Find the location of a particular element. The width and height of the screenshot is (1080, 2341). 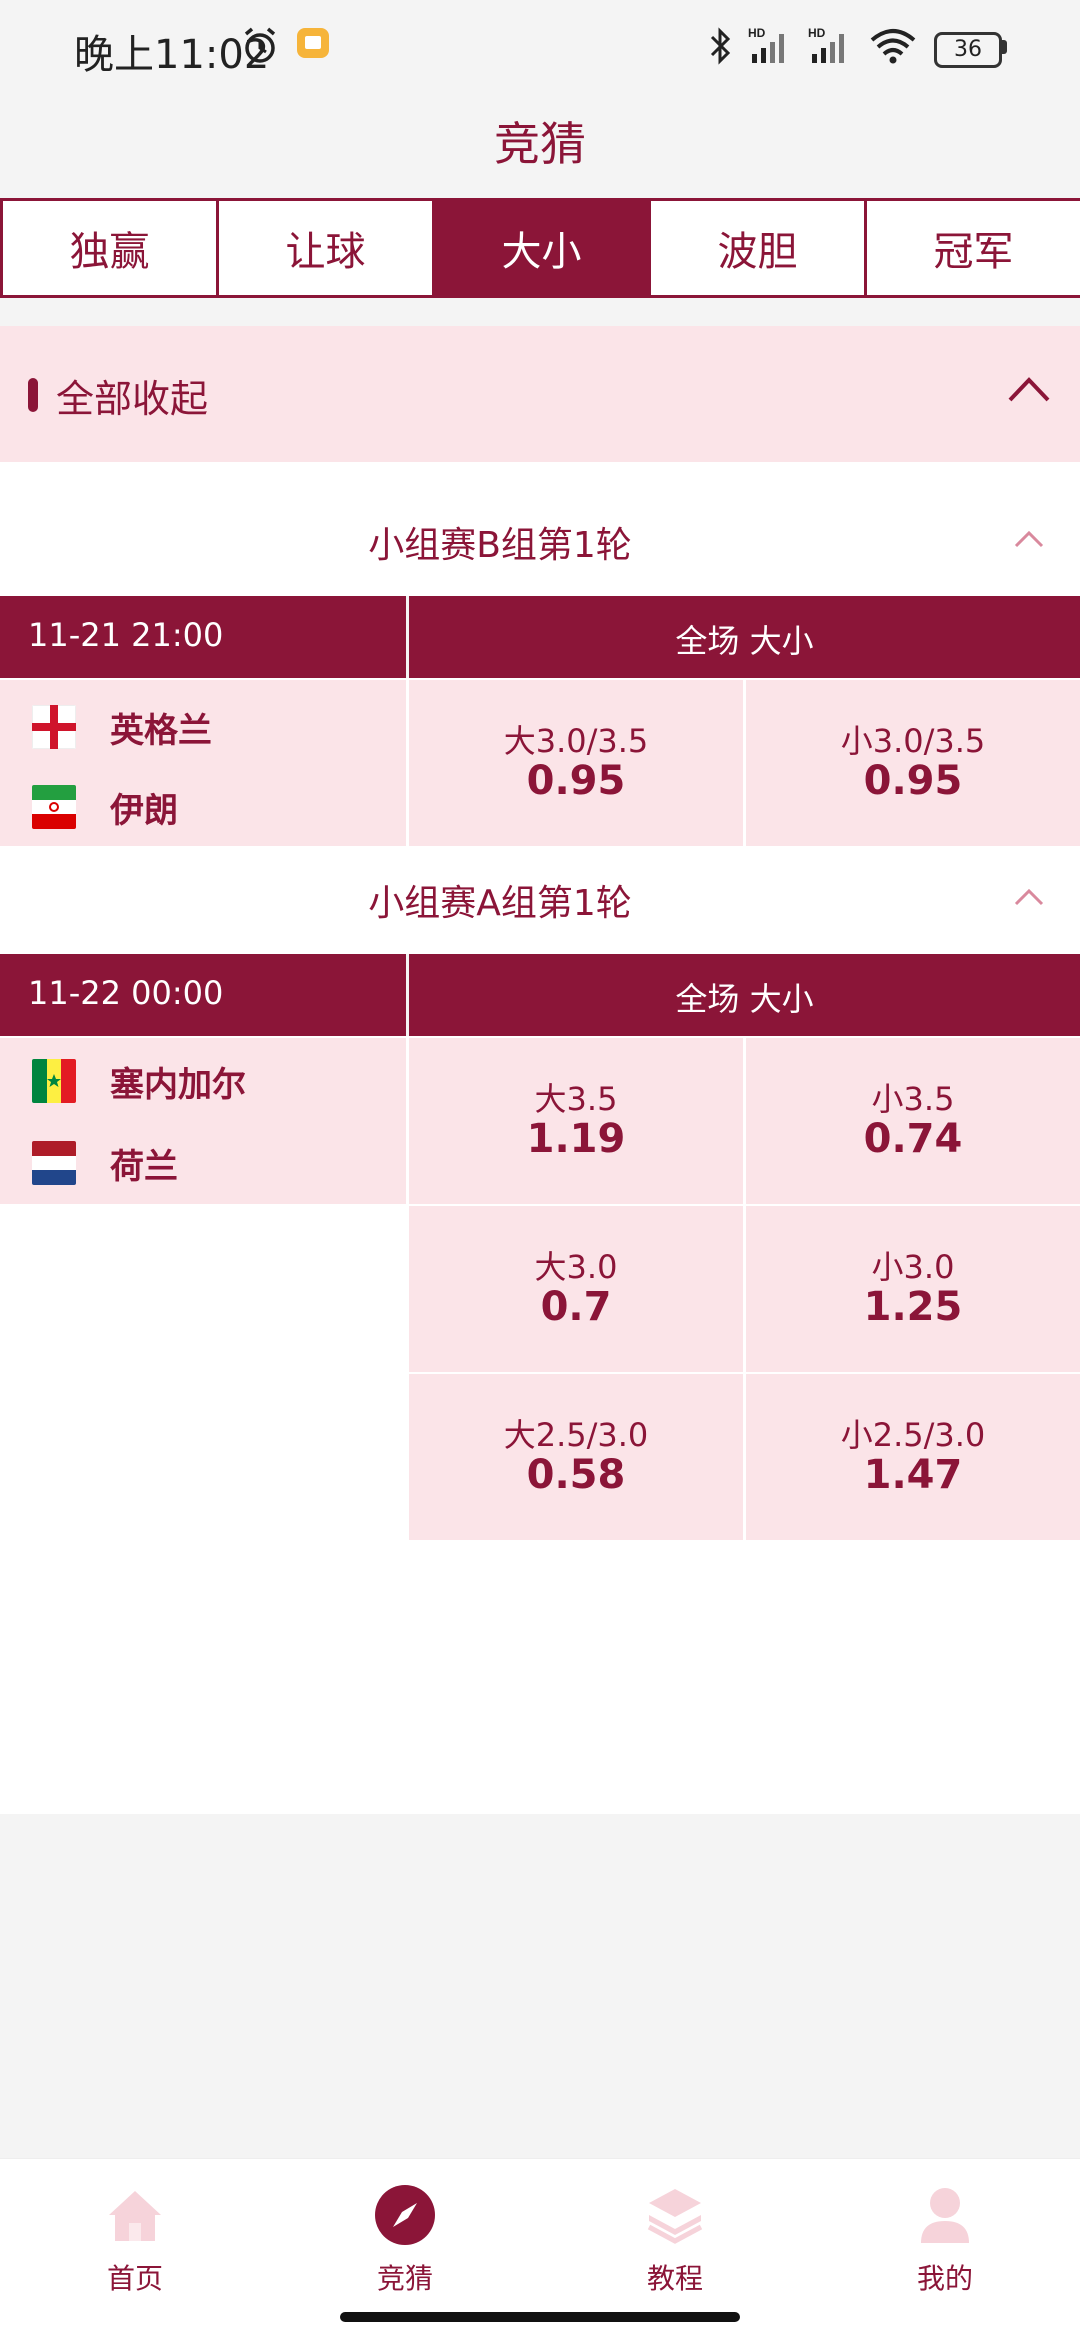

odds-over-cell: 大2.5/3.0 0.58 is located at coordinates (576, 1457).